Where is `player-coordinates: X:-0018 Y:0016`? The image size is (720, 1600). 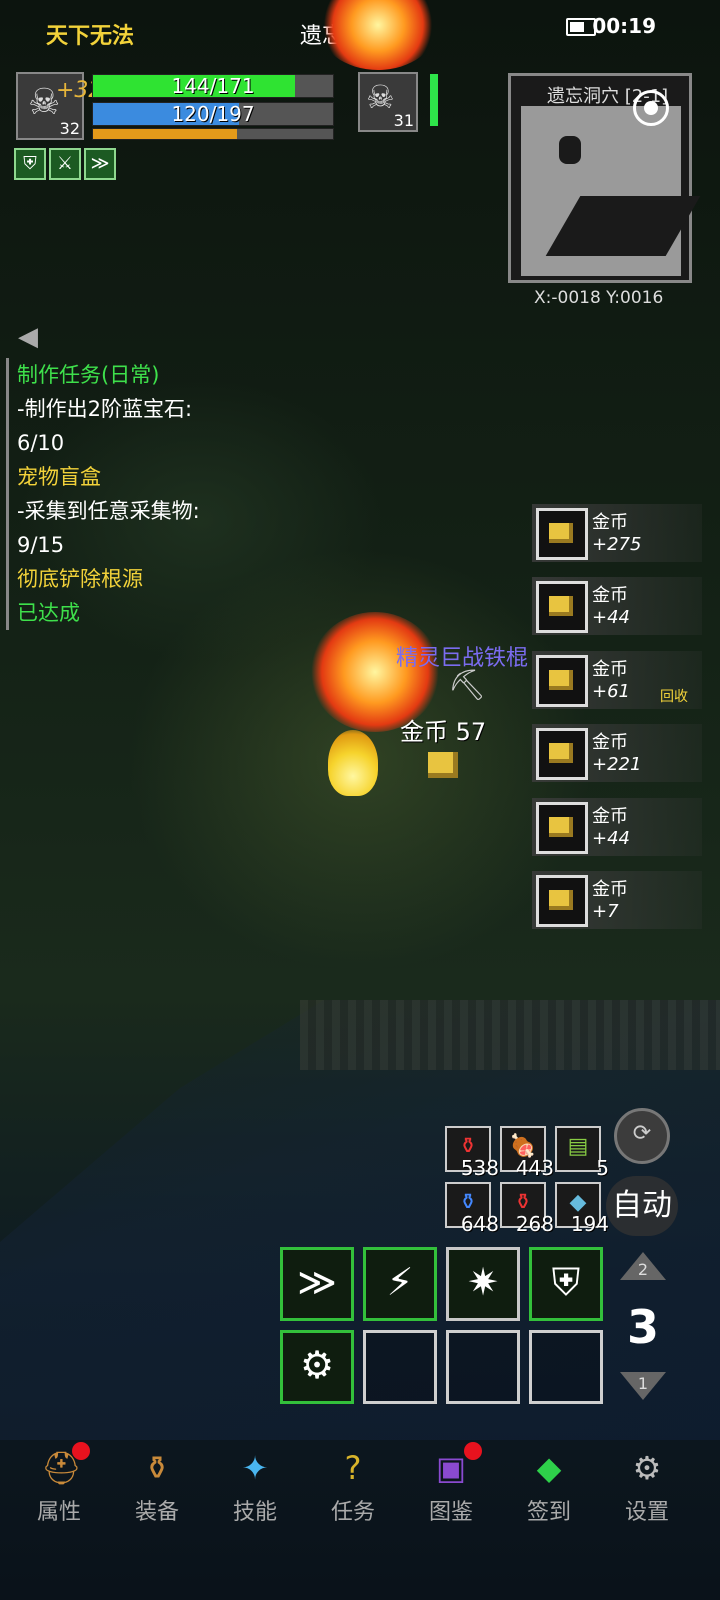 player-coordinates: X:-0018 Y:0016 is located at coordinates (599, 298).